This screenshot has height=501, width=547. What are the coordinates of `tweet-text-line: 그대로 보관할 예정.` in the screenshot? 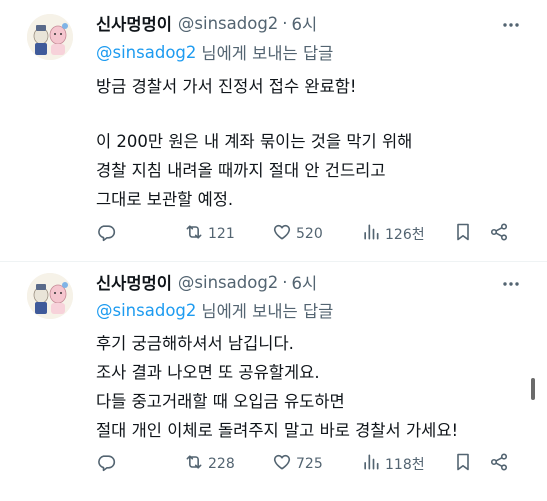 It's located at (165, 199).